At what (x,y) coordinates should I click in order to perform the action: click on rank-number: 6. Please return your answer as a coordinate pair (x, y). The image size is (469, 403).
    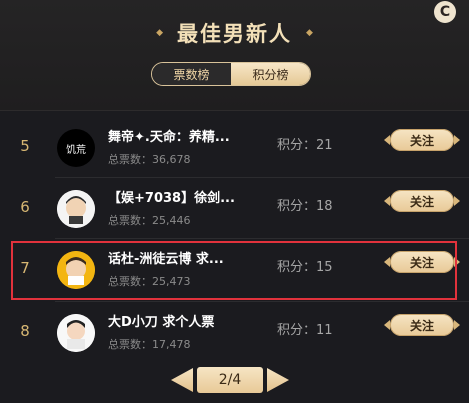
    Looking at the image, I should click on (25, 207).